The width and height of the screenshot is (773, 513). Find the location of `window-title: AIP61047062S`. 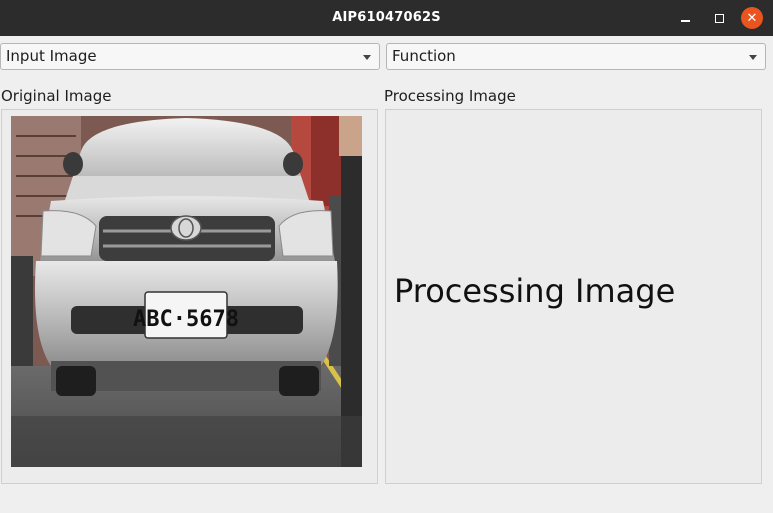

window-title: AIP61047062S is located at coordinates (386, 17).